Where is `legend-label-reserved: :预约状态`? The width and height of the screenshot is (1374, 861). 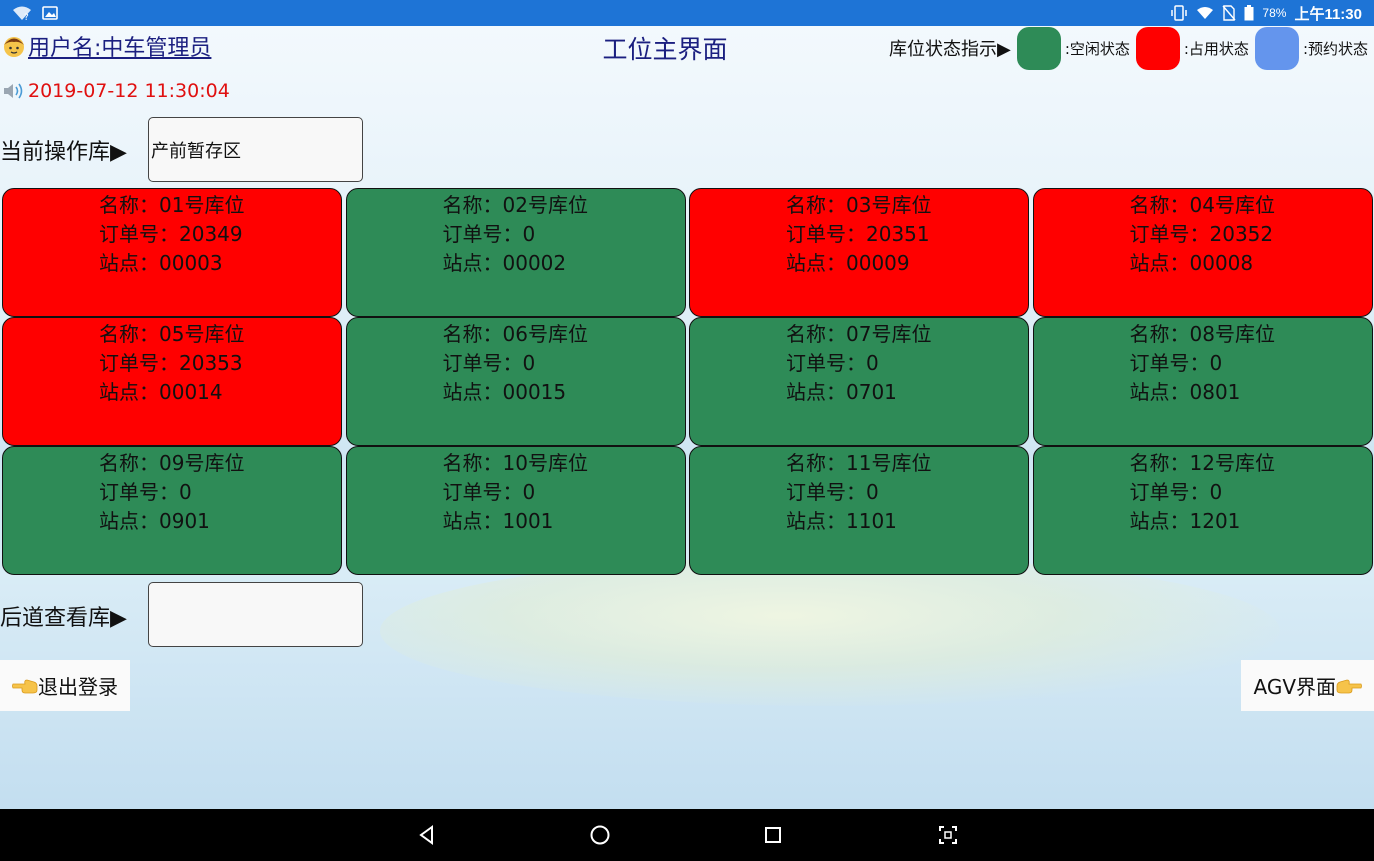 legend-label-reserved: :预约状态 is located at coordinates (1335, 48).